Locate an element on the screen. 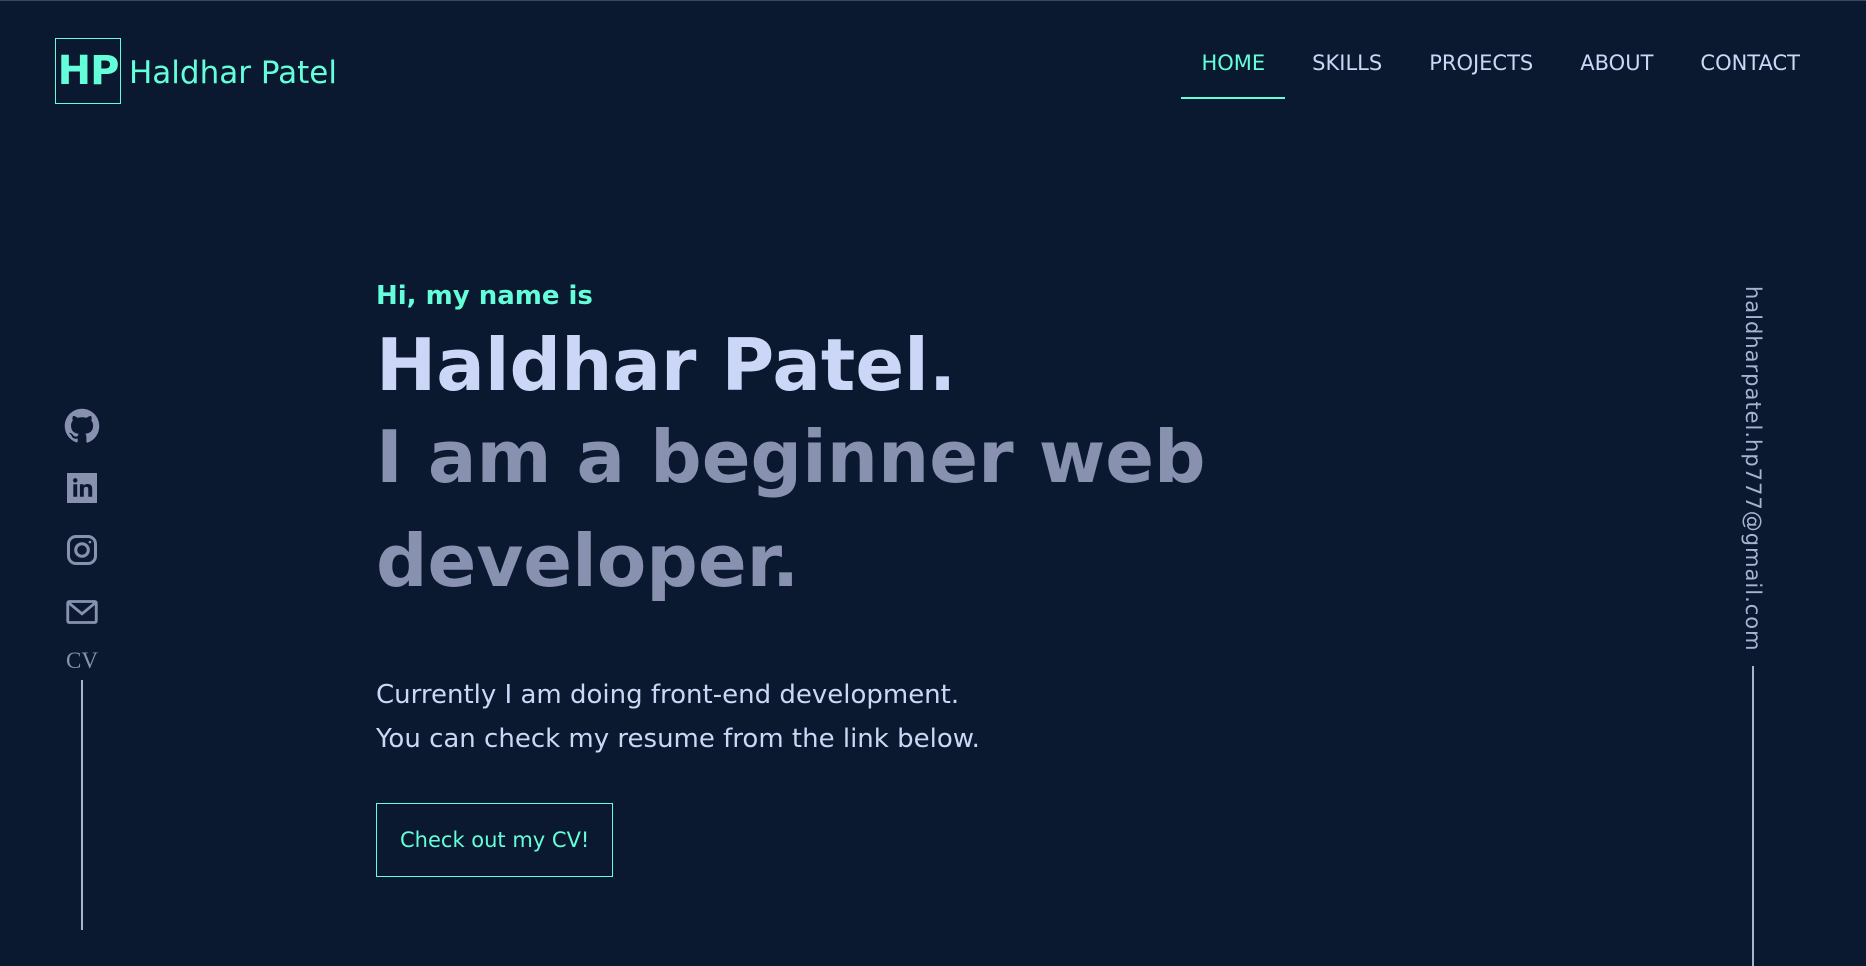 The image size is (1866, 966). email-divider-line is located at coordinates (1753, 815).